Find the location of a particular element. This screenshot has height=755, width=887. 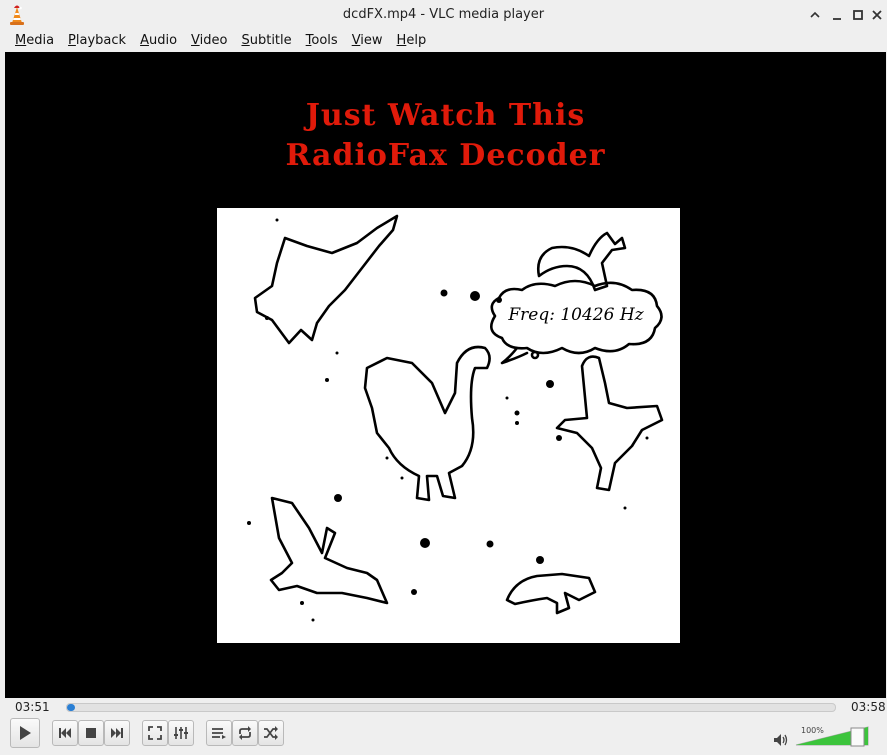

stop-icon is located at coordinates (91, 733).